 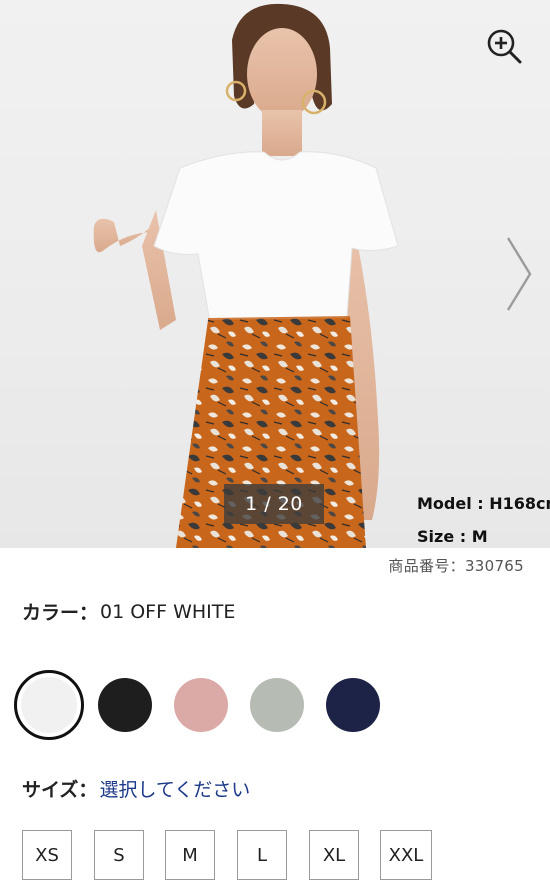 What do you see at coordinates (353, 705) in the screenshot?
I see `swatch-navy` at bounding box center [353, 705].